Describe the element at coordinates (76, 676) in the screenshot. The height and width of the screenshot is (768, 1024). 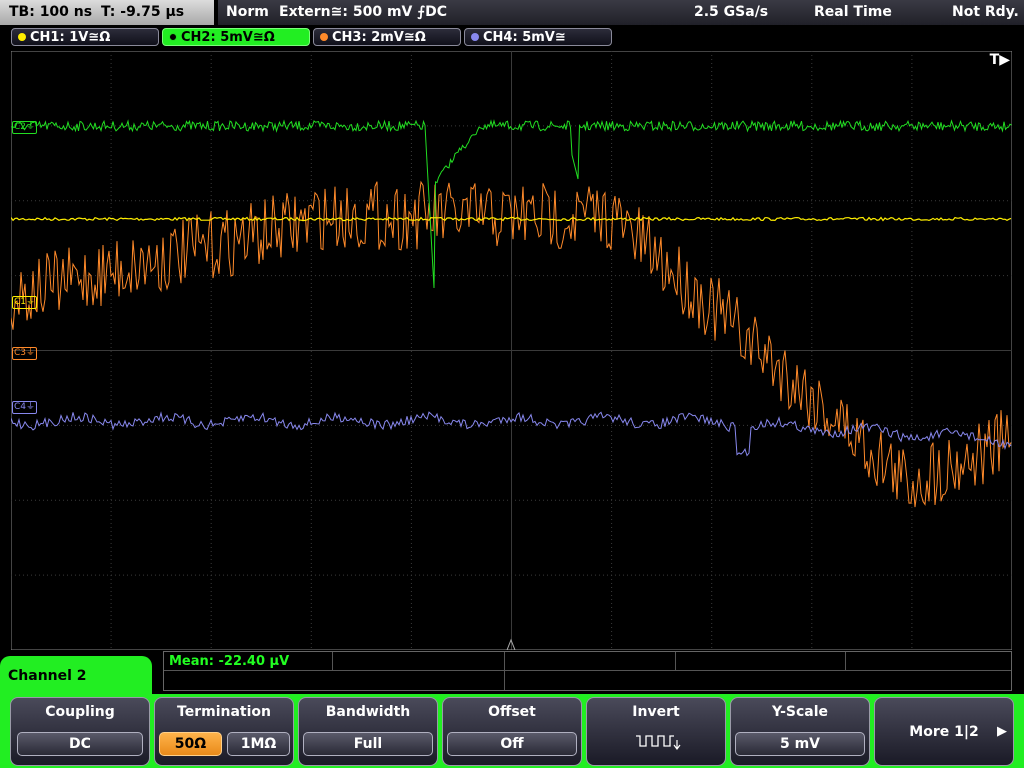
I see `menu-title: Channel 2` at that location.